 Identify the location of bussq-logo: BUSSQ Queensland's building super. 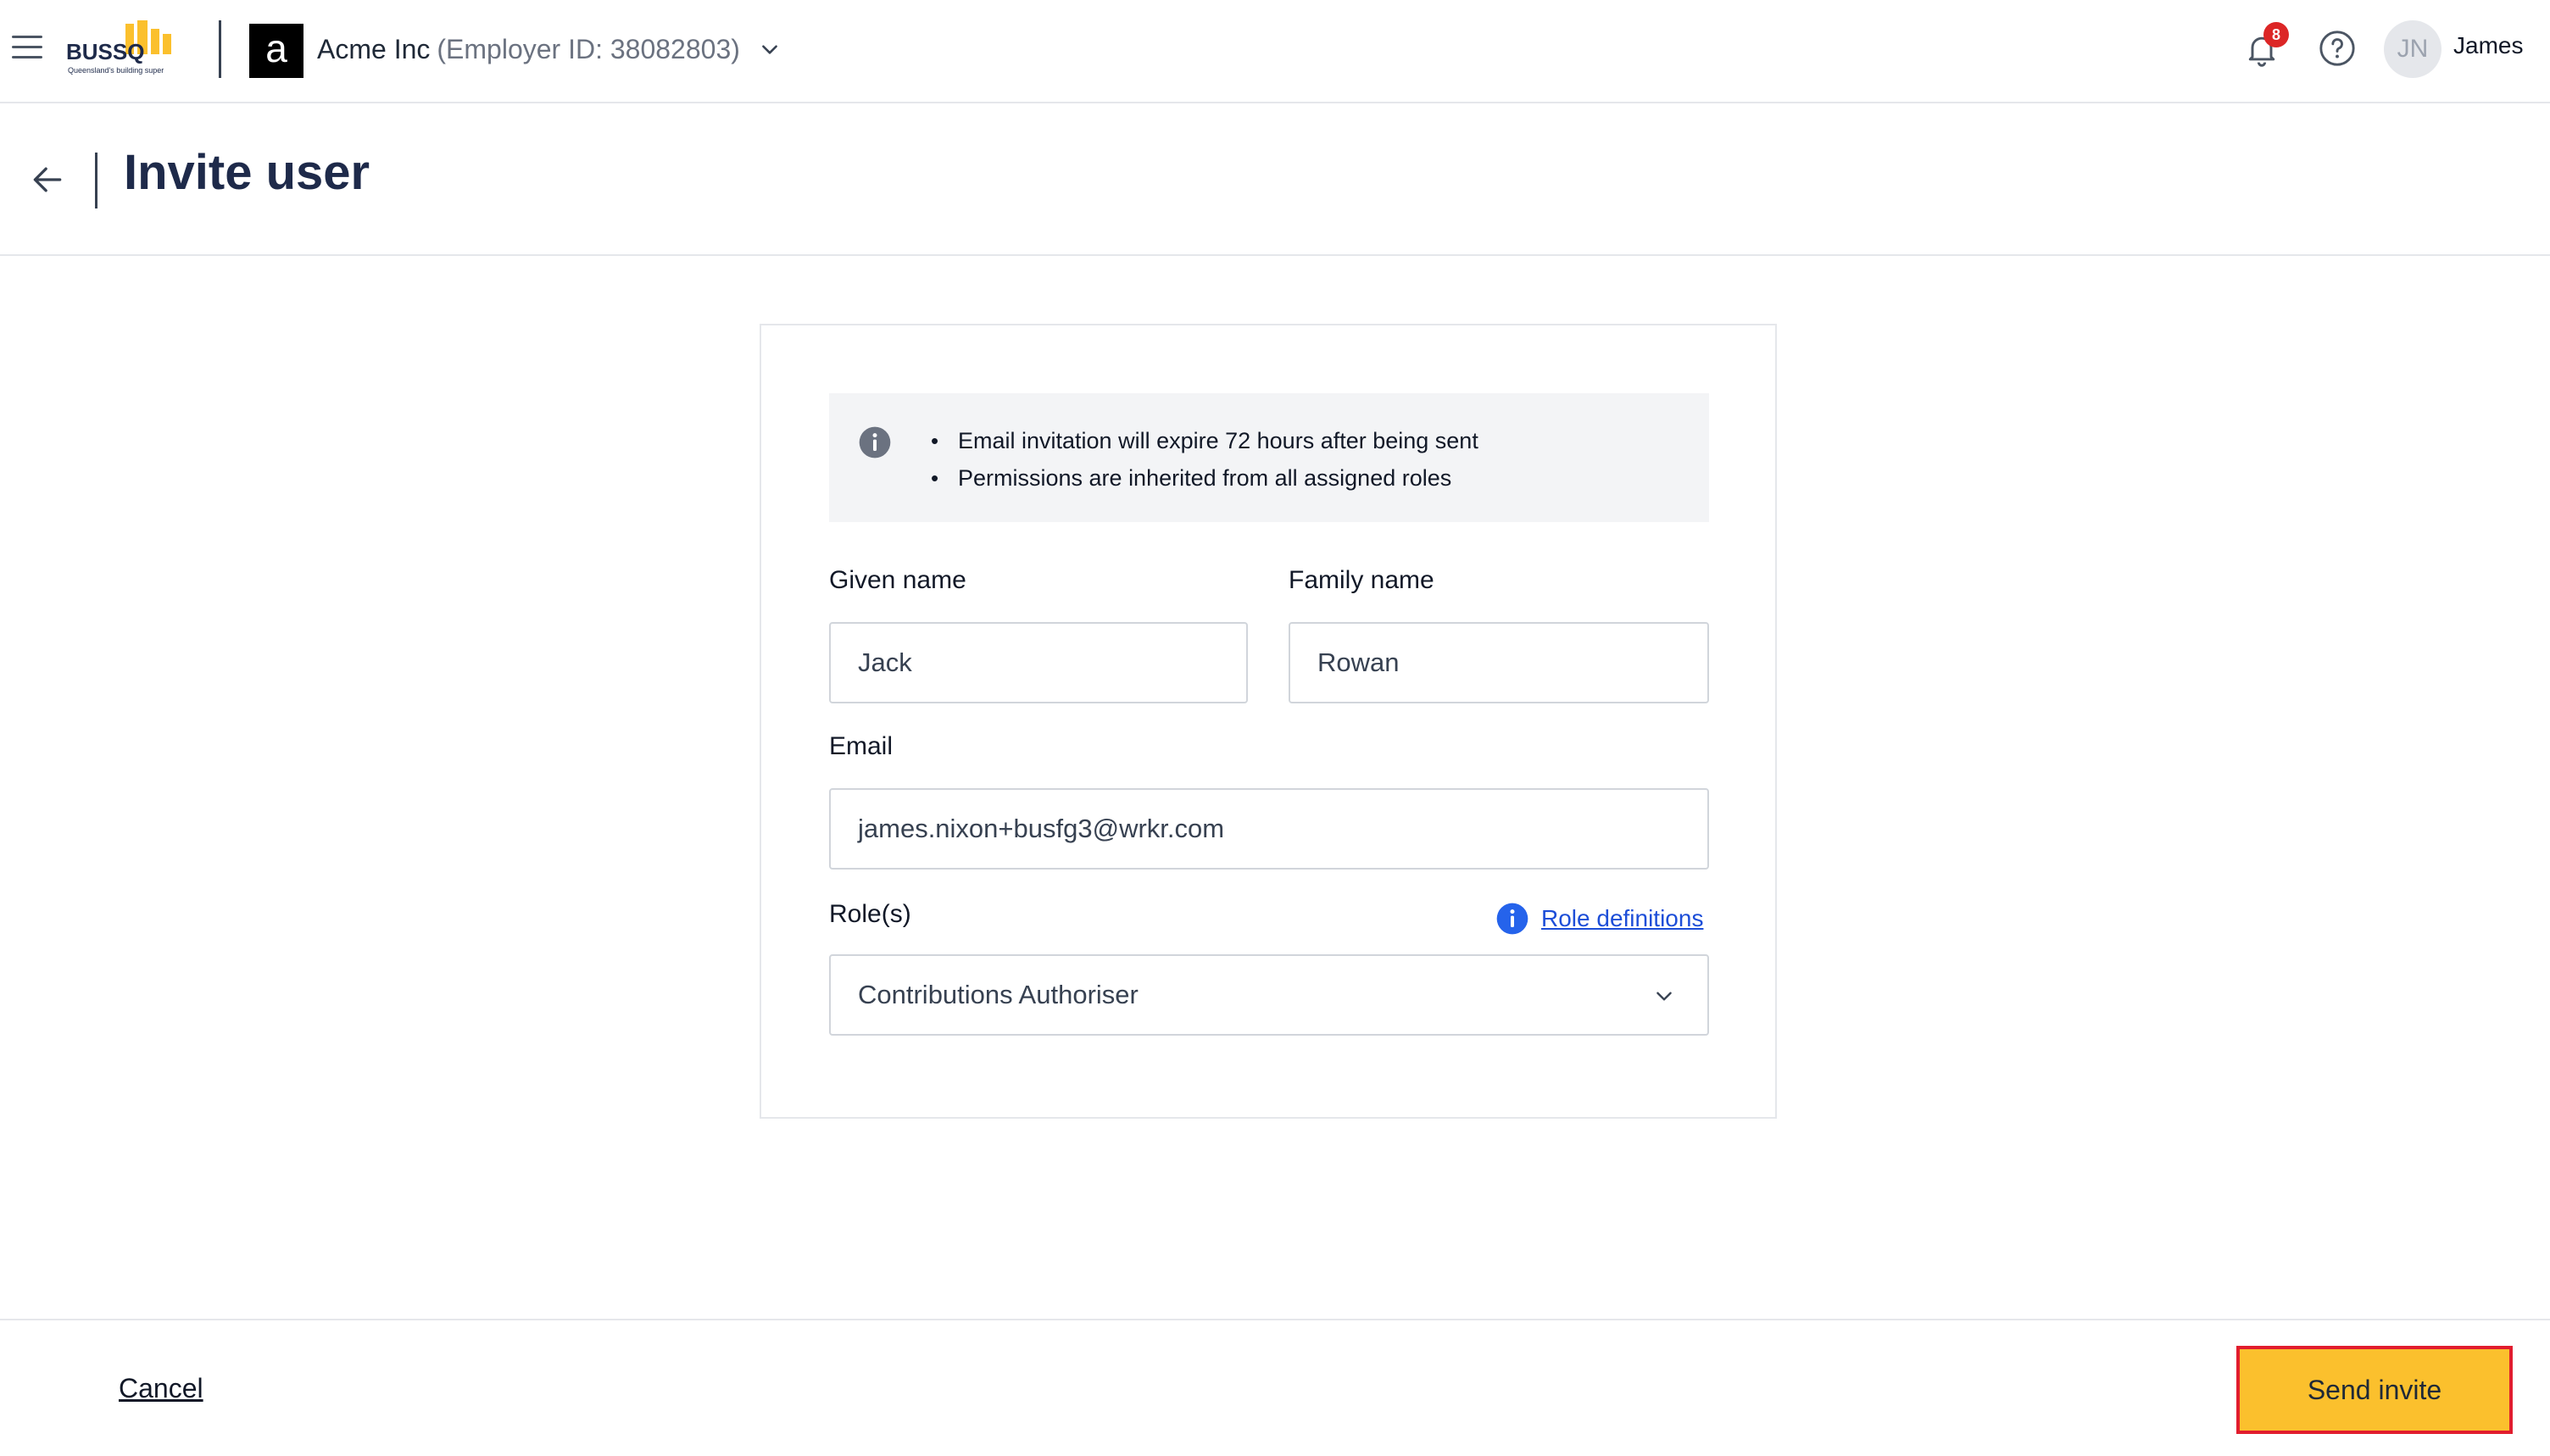
(130, 48).